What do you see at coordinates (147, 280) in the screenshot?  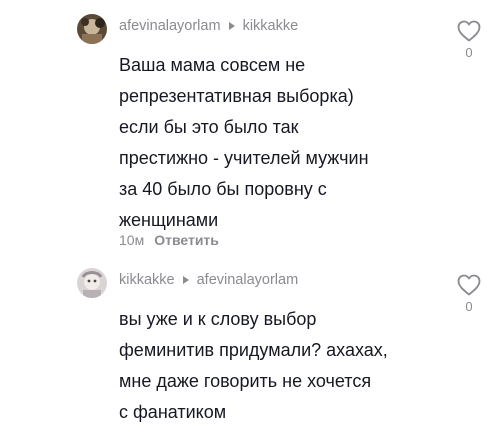 I see `username: kikkakke` at bounding box center [147, 280].